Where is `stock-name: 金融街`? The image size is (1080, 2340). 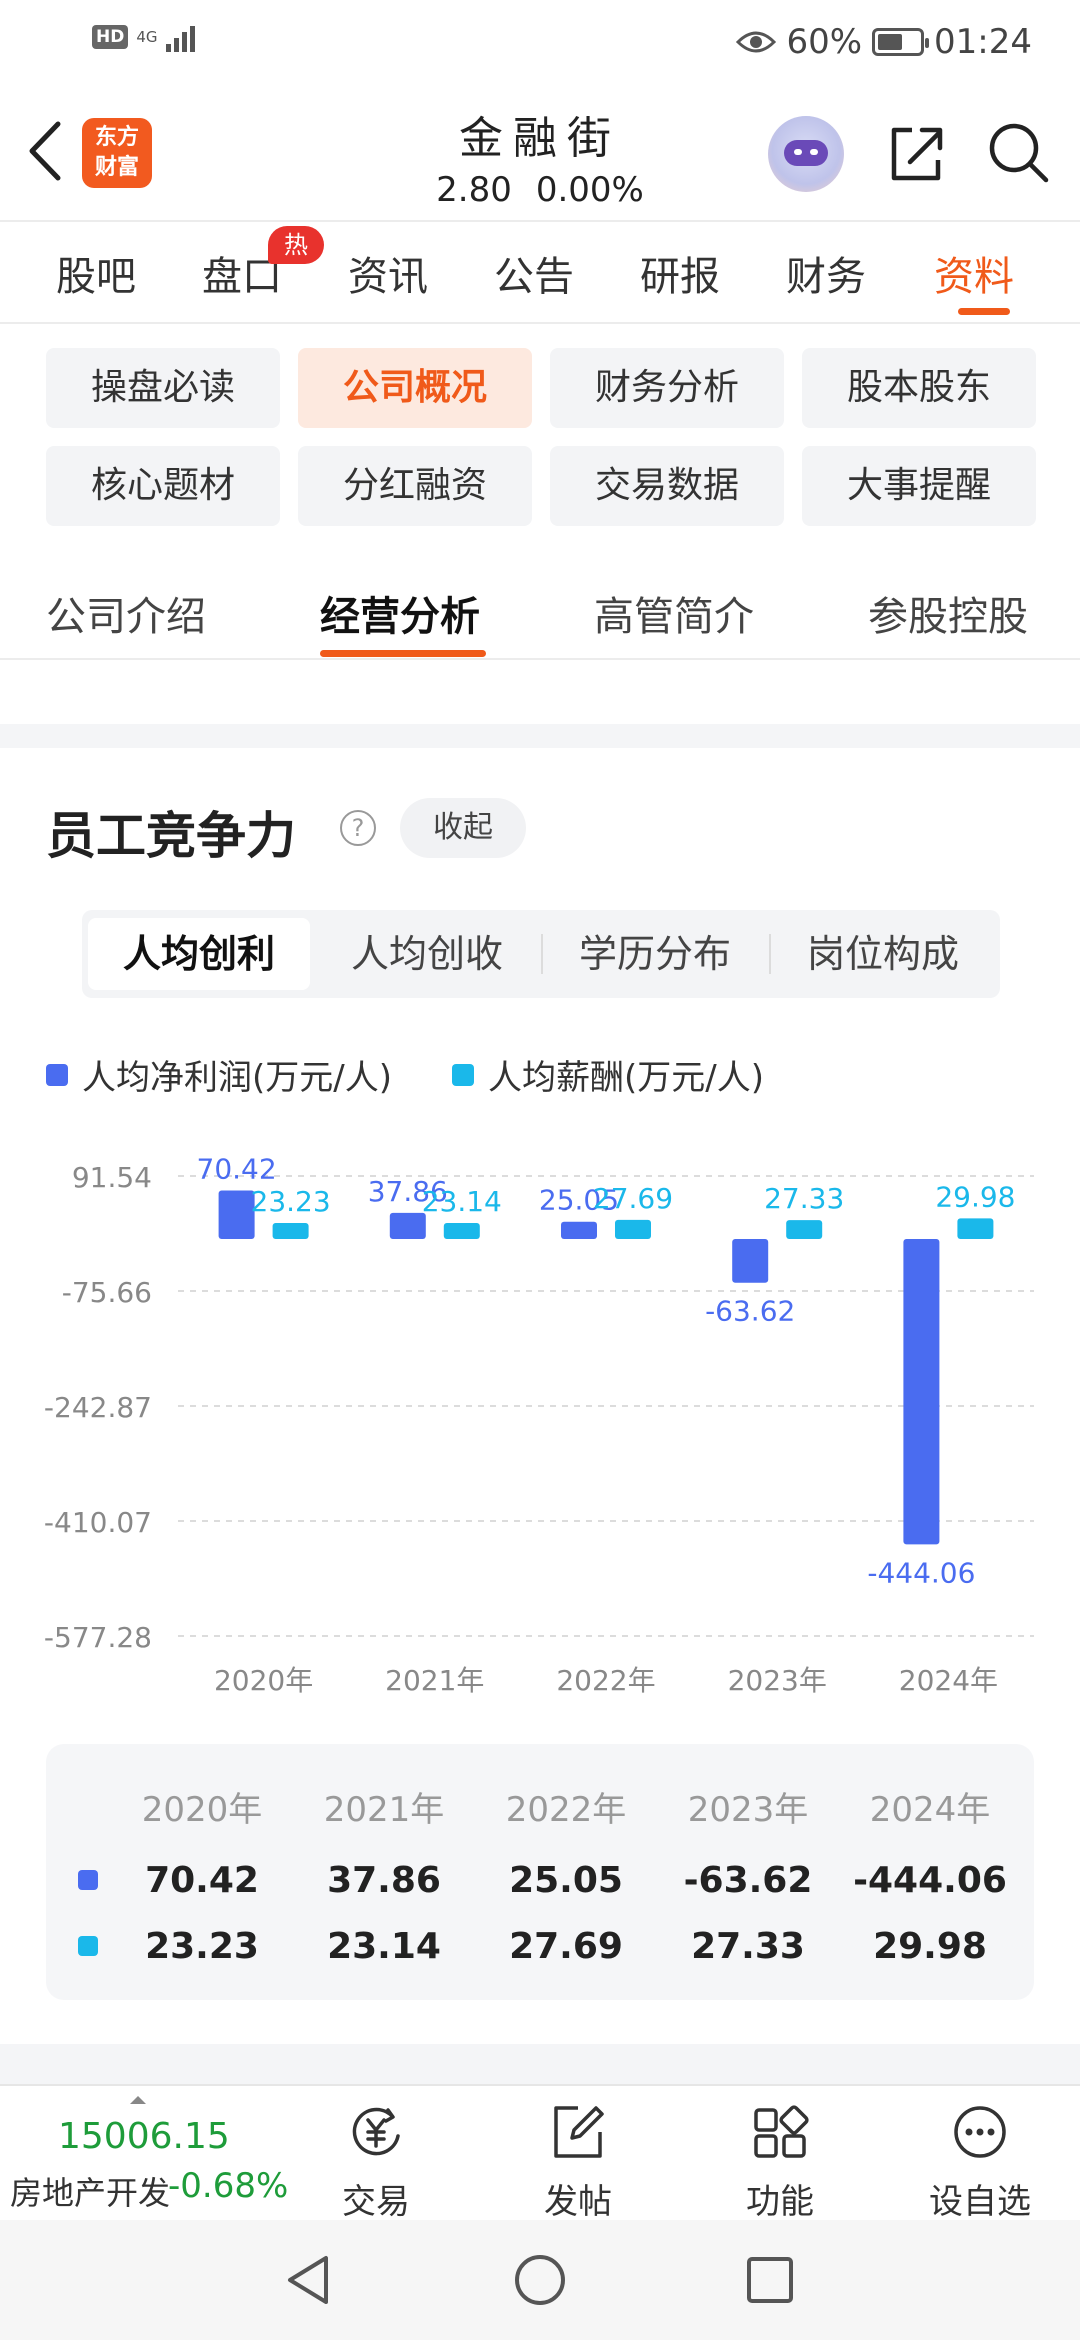 stock-name: 金融街 is located at coordinates (540, 138).